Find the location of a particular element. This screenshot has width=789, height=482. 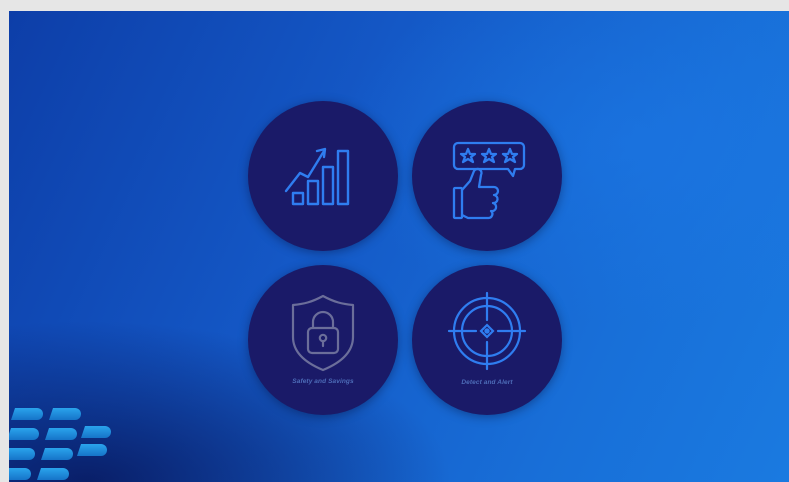

growth-chart-icon is located at coordinates (317, 176).